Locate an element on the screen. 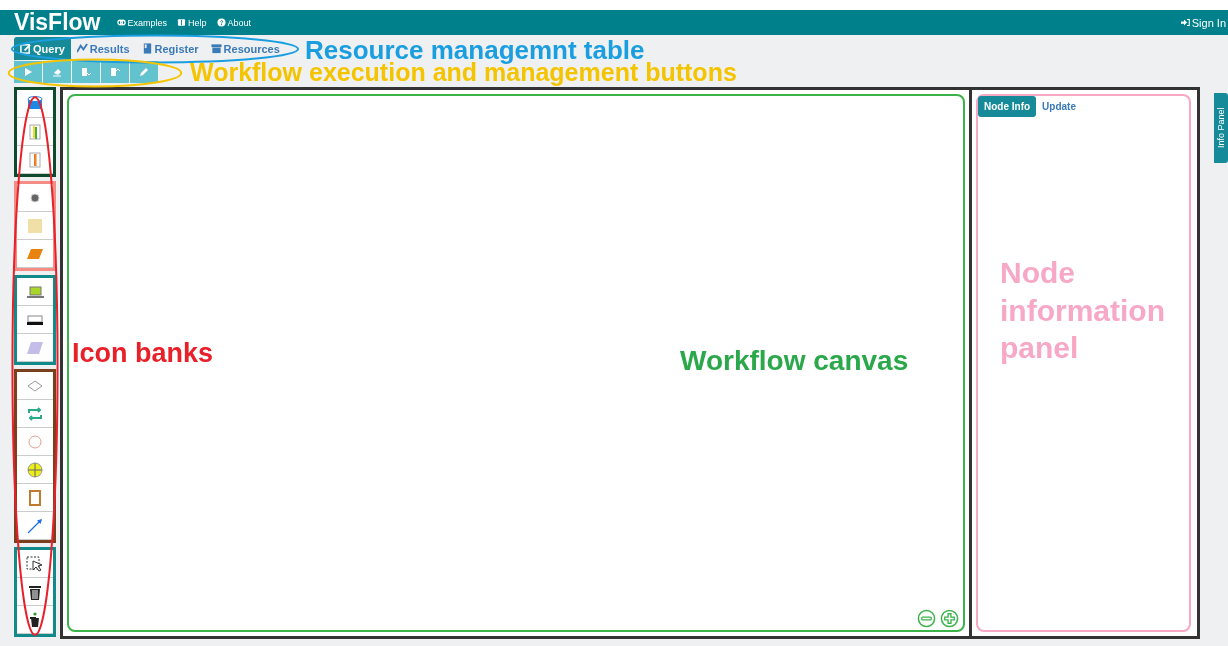 The height and width of the screenshot is (646, 1228). select-icon is located at coordinates (35, 563).